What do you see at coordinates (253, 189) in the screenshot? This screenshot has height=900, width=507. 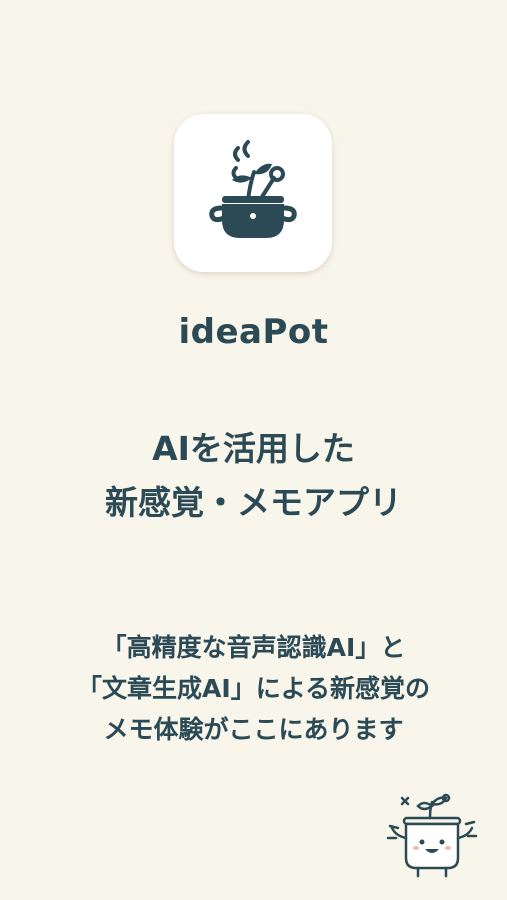 I see `pot-with-sprout-icon` at bounding box center [253, 189].